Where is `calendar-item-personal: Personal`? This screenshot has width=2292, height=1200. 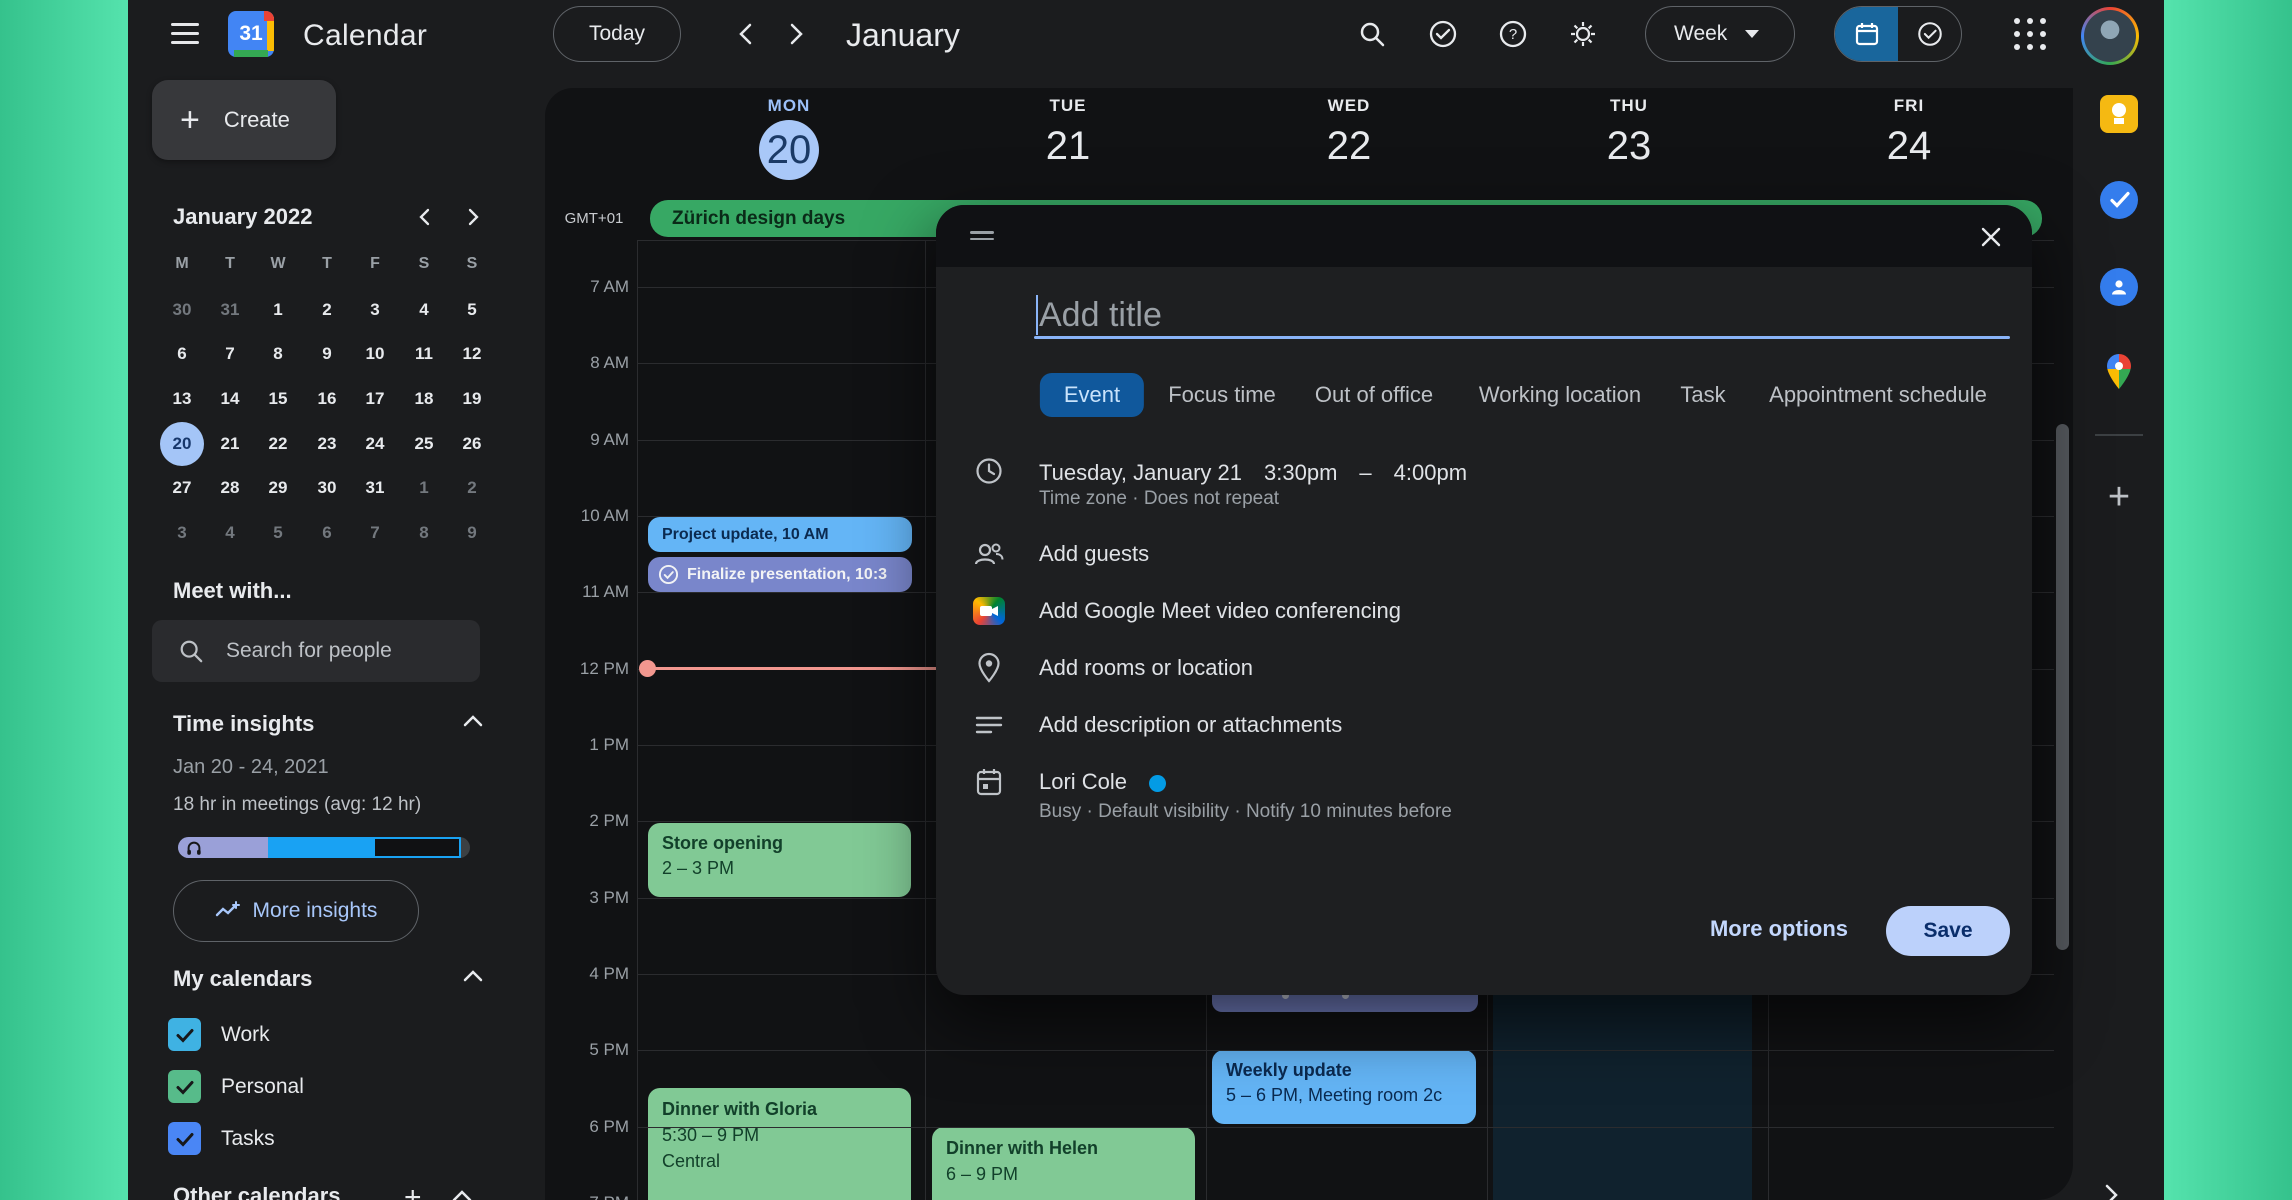
calendar-item-personal: Personal is located at coordinates (236, 1086).